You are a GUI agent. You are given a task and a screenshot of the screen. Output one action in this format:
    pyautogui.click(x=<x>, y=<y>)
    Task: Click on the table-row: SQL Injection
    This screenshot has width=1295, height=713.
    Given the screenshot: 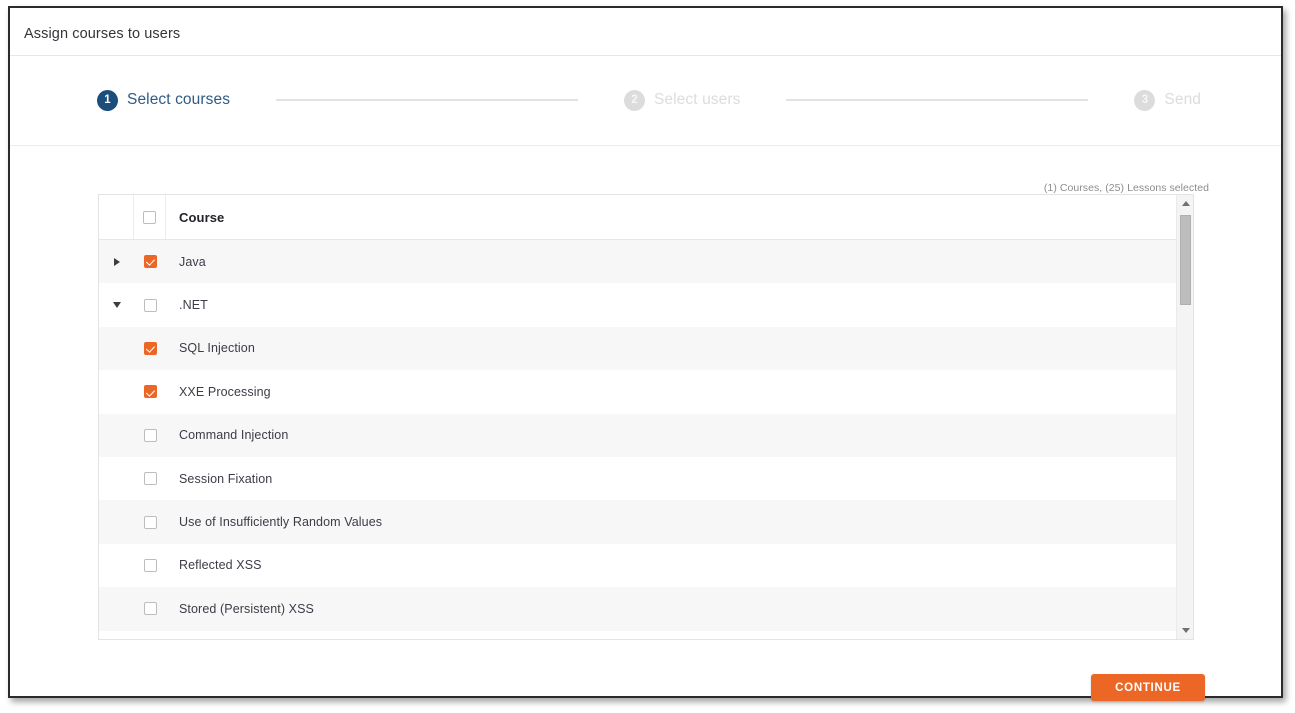 What is the action you would take?
    pyautogui.click(x=637, y=348)
    